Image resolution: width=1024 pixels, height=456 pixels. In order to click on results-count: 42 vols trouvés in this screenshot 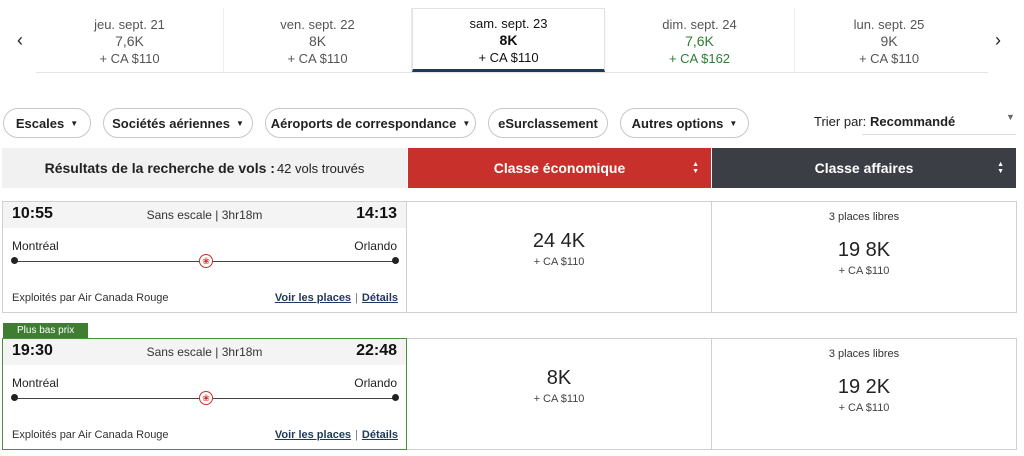, I will do `click(320, 168)`.